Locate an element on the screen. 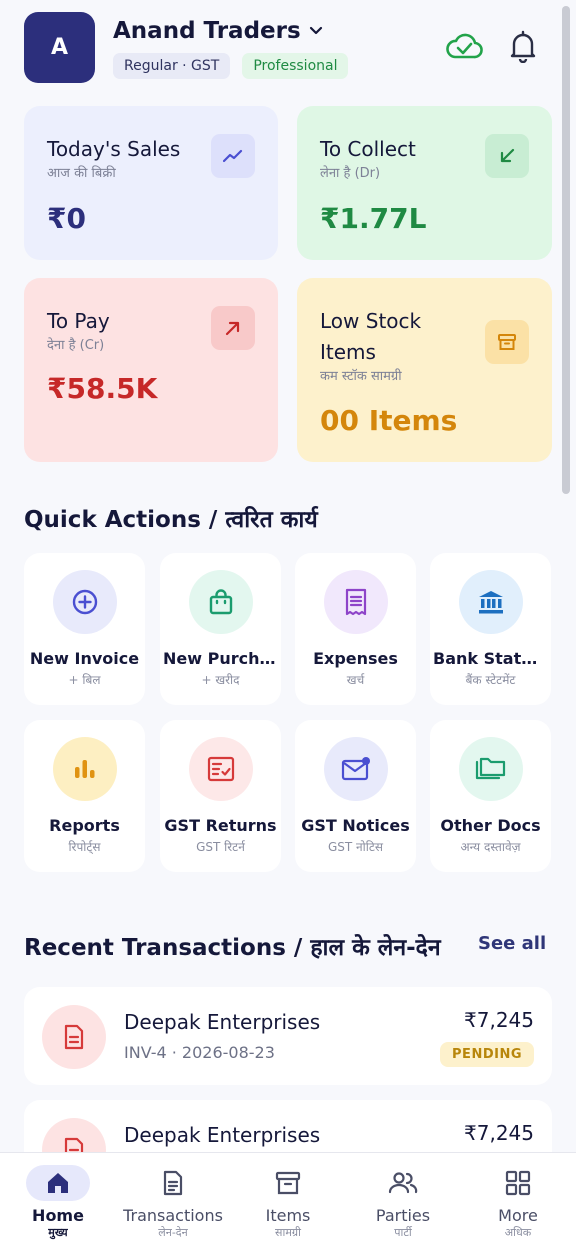 The image size is (576, 1247). bar-chart-icon is located at coordinates (84, 769).